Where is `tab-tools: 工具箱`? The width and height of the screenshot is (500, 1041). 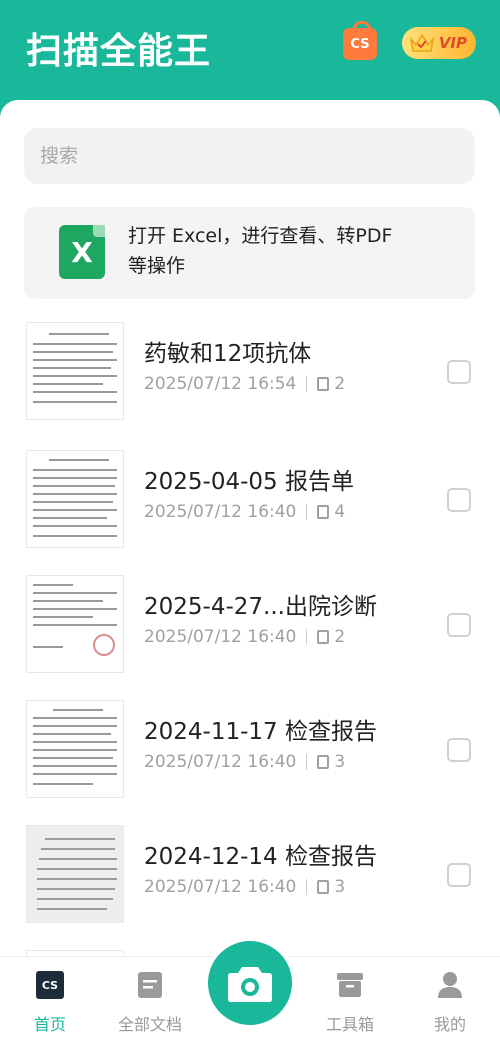 tab-tools: 工具箱 is located at coordinates (350, 999).